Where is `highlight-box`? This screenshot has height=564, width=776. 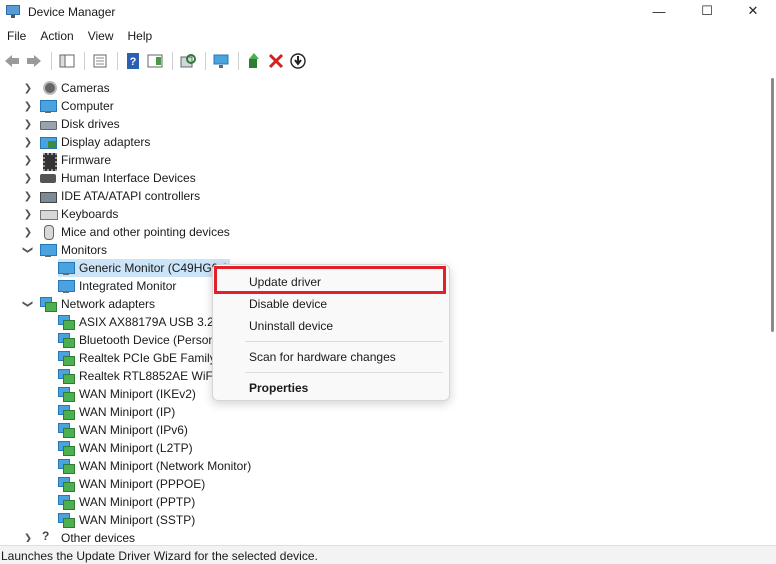 highlight-box is located at coordinates (330, 280).